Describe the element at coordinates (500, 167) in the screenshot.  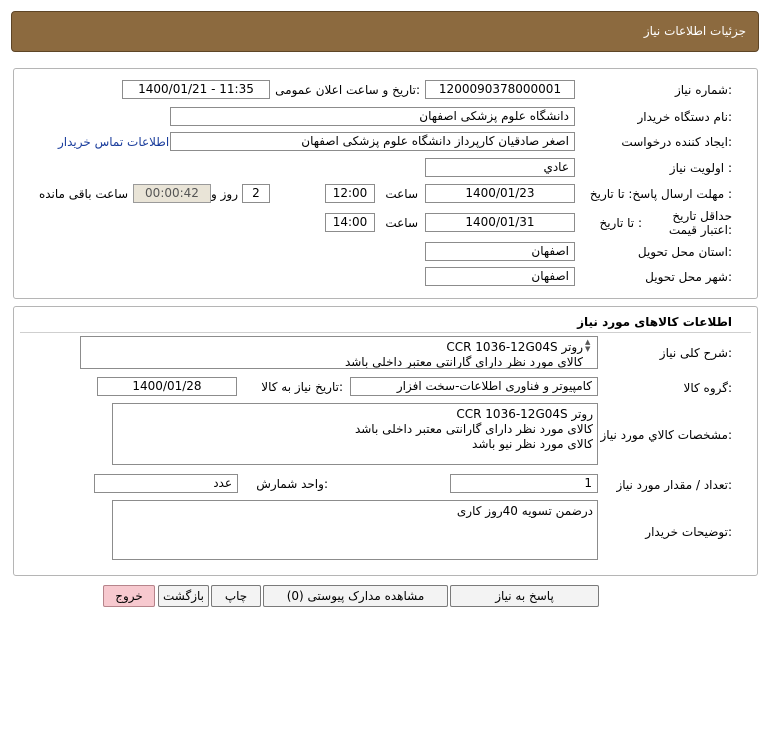
I see `priority-field: عادي` at that location.